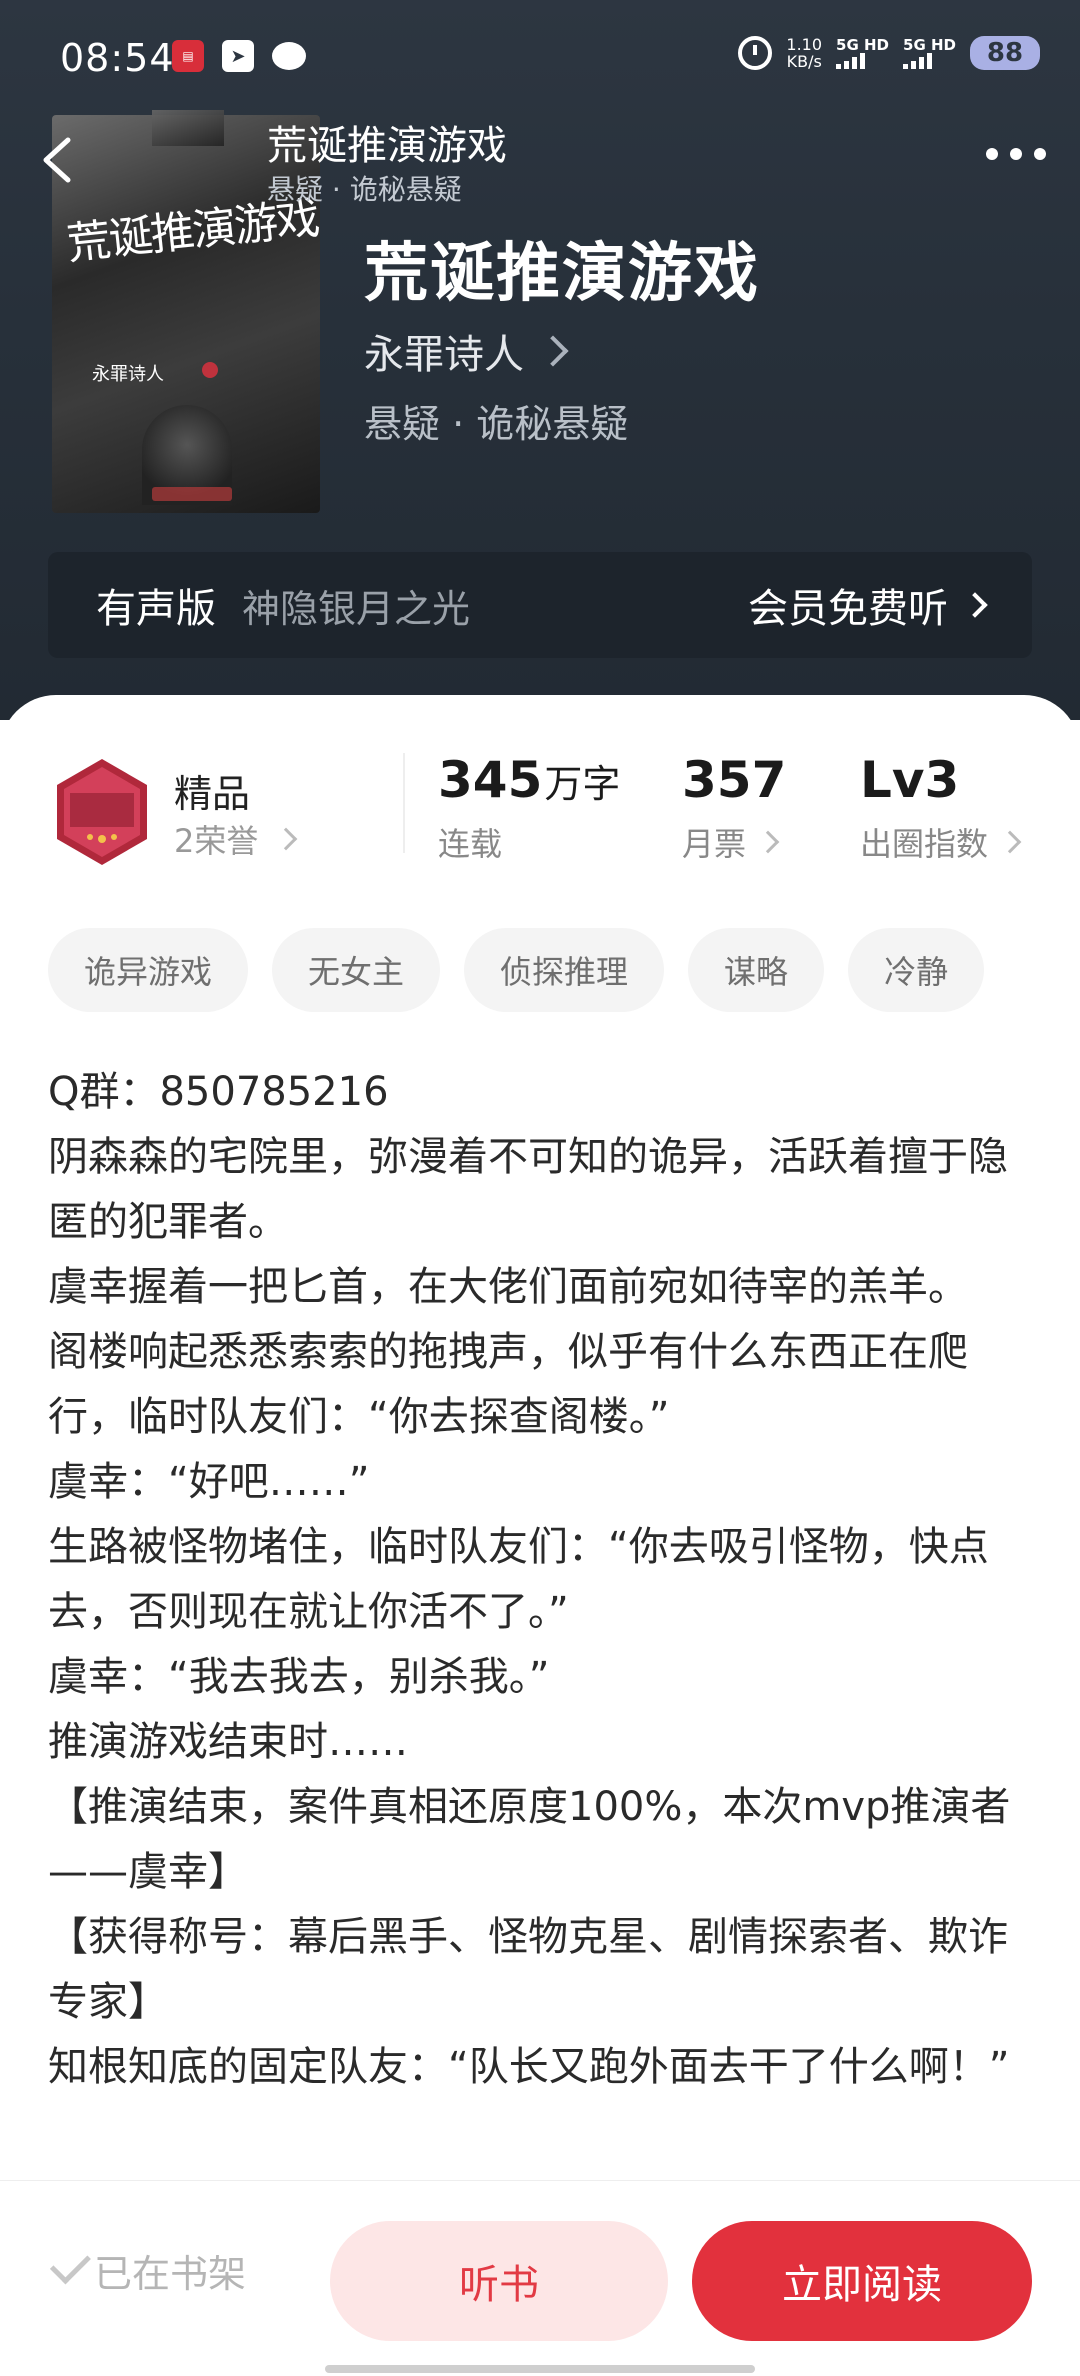 Image resolution: width=1080 pixels, height=2376 pixels. I want to click on tag-list: 诡异游戏 无女主 侦探推理 谋略 冷静, so click(516, 970).